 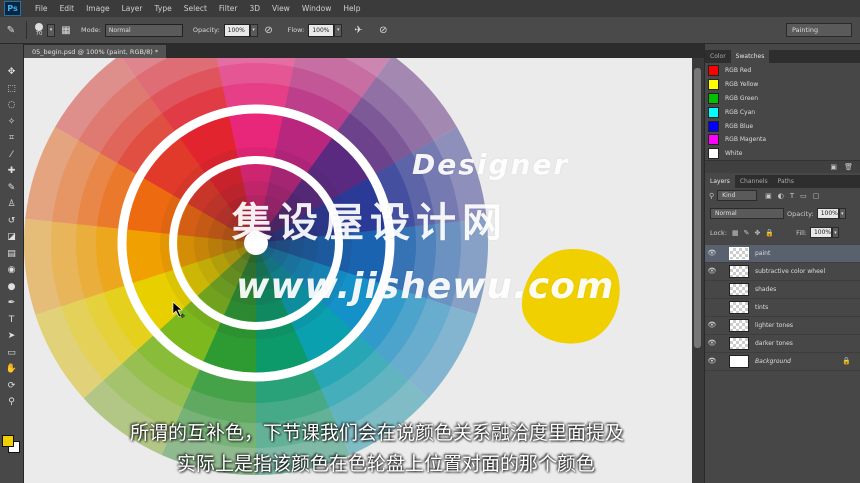 What do you see at coordinates (842, 213) in the screenshot?
I see `layer-opacity-dropdown: ▾` at bounding box center [842, 213].